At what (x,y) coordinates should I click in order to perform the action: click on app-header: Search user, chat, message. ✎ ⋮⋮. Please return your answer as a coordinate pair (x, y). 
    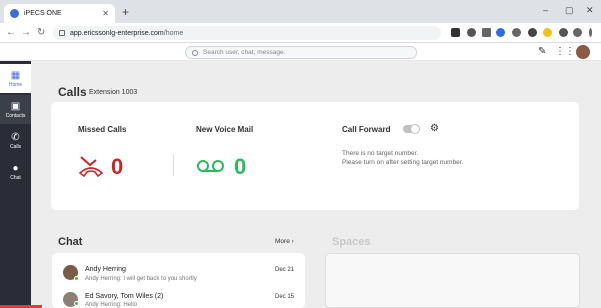
    Looking at the image, I should click on (300, 52).